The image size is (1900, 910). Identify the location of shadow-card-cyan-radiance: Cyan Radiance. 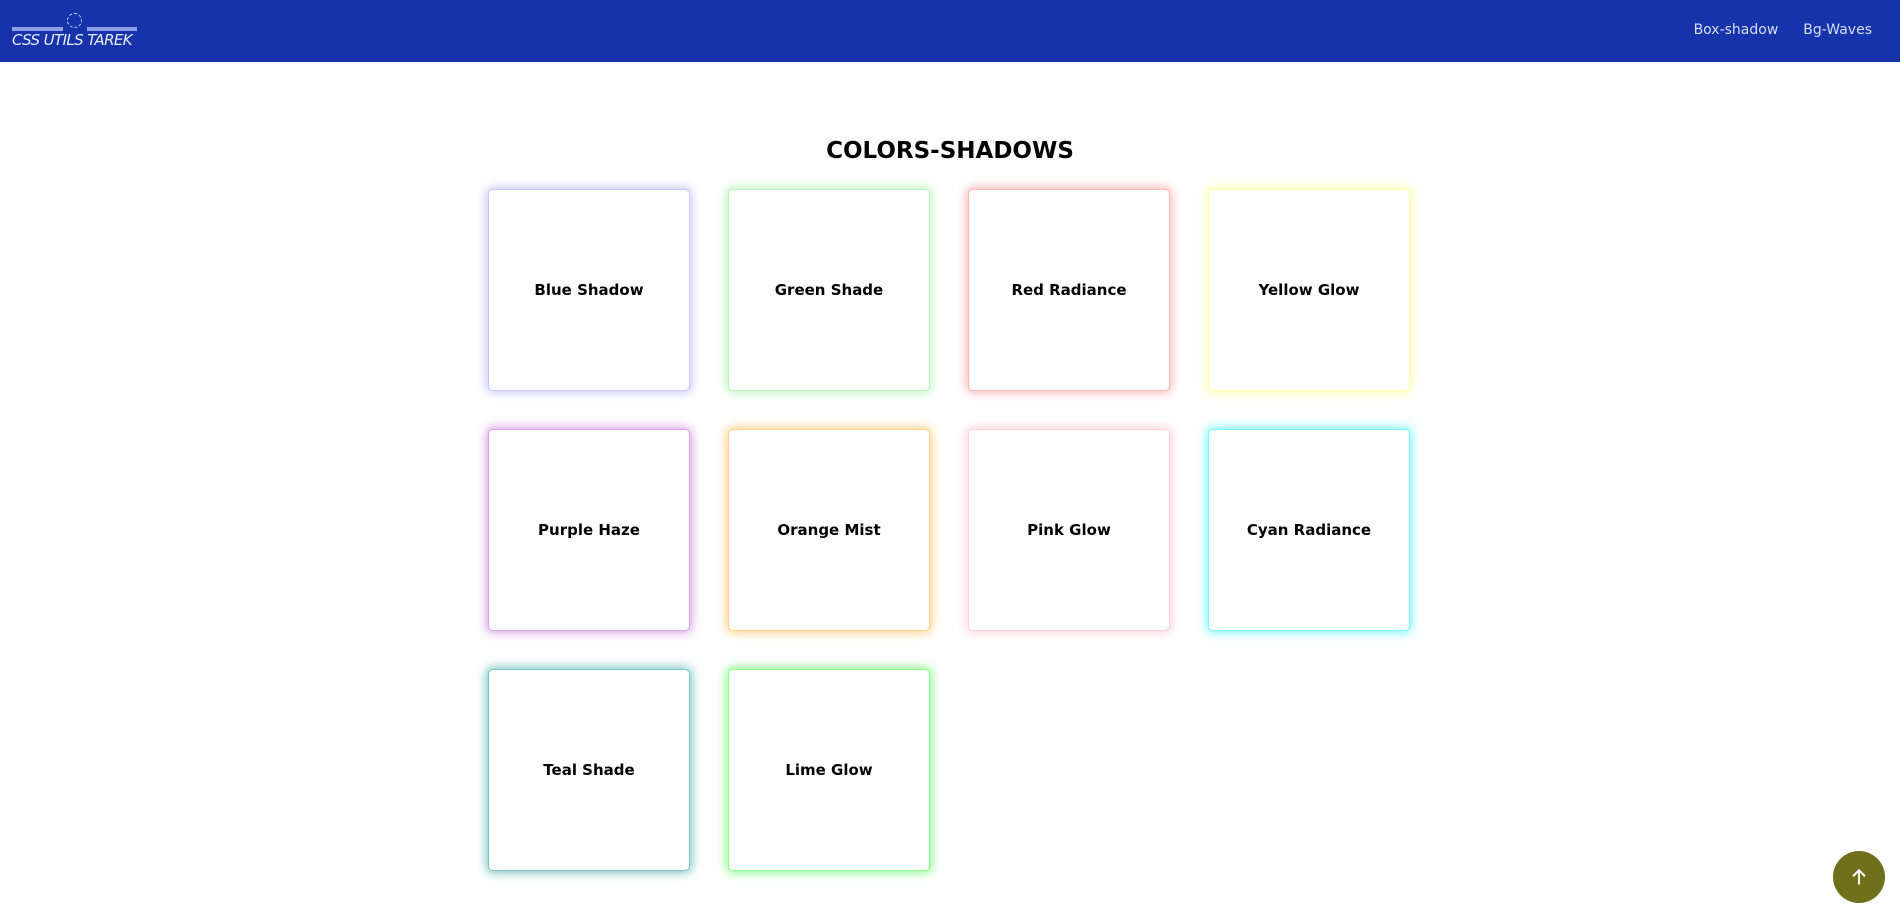
(1309, 530).